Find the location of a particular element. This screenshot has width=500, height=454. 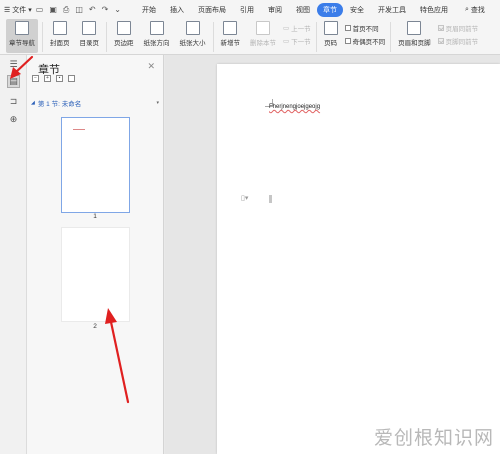

next-section-icon: ▭ is located at coordinates (286, 41).